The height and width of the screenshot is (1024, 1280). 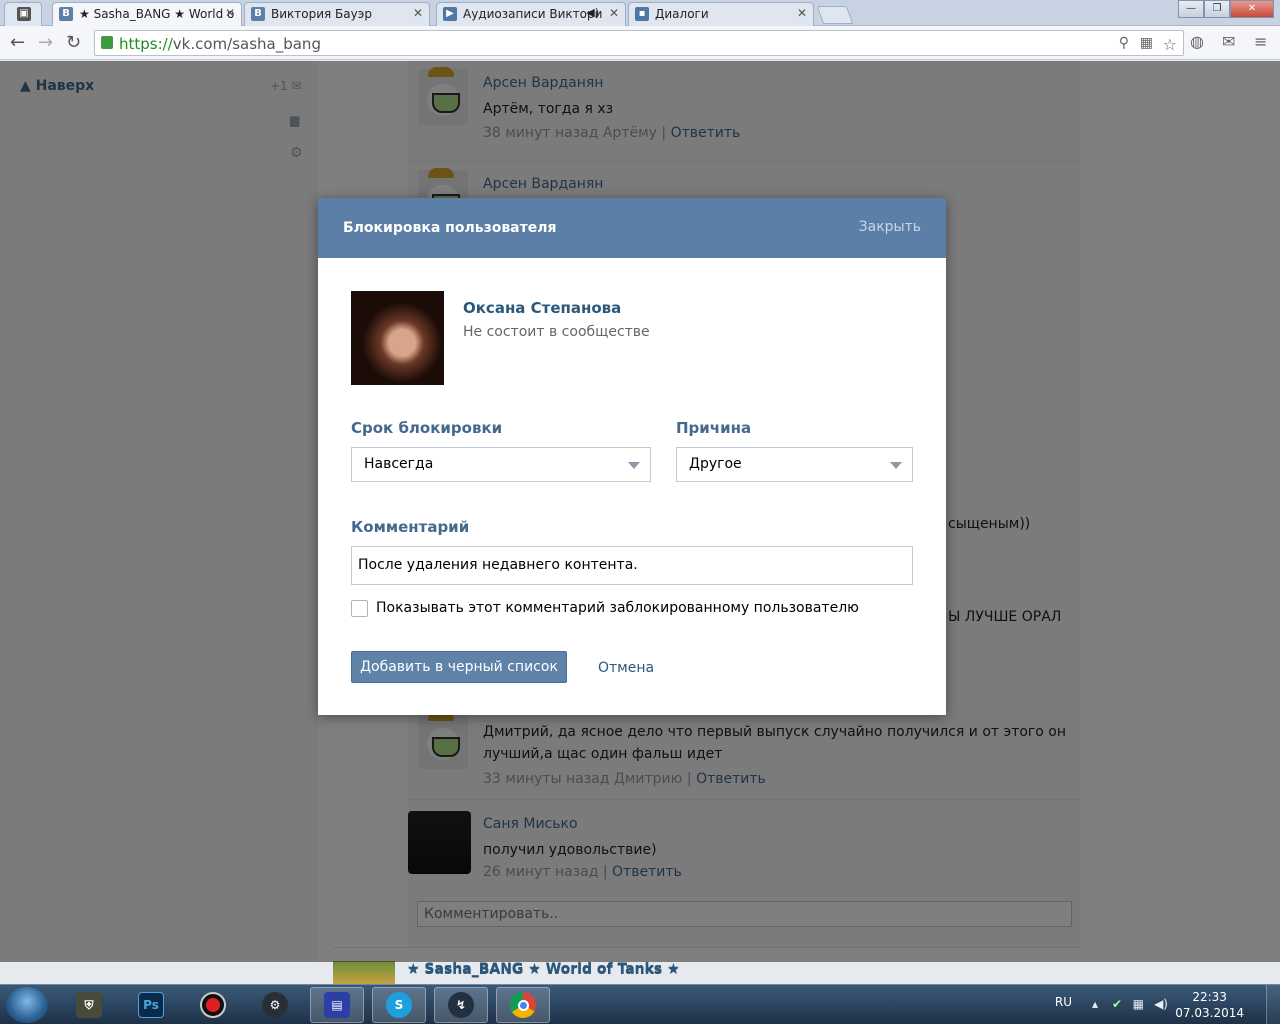 I want to click on record-icon, so click(x=213, y=1005).